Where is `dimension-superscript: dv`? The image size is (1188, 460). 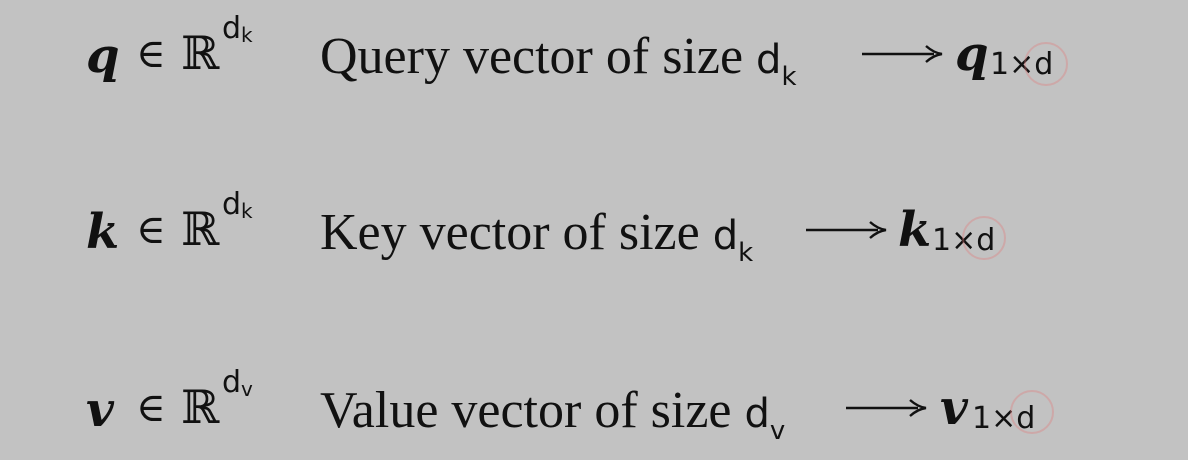 dimension-superscript: dv is located at coordinates (237, 383).